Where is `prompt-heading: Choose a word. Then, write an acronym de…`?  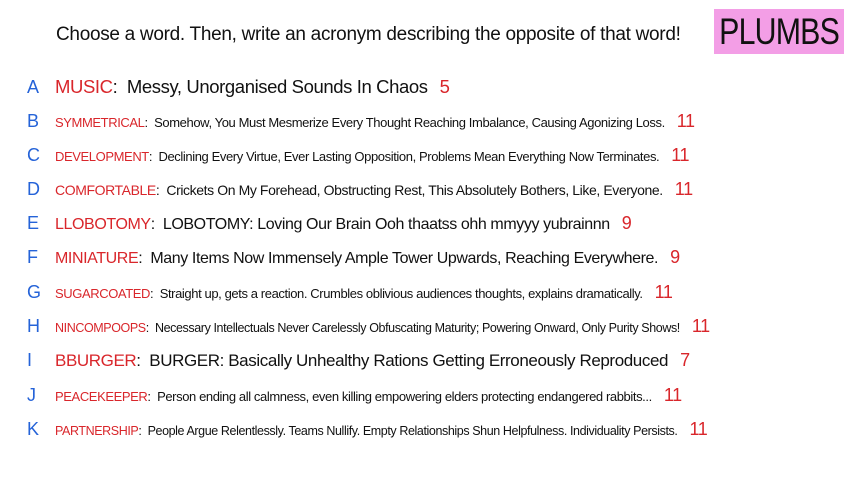
prompt-heading: Choose a word. Then, write an acronym de… is located at coordinates (368, 34).